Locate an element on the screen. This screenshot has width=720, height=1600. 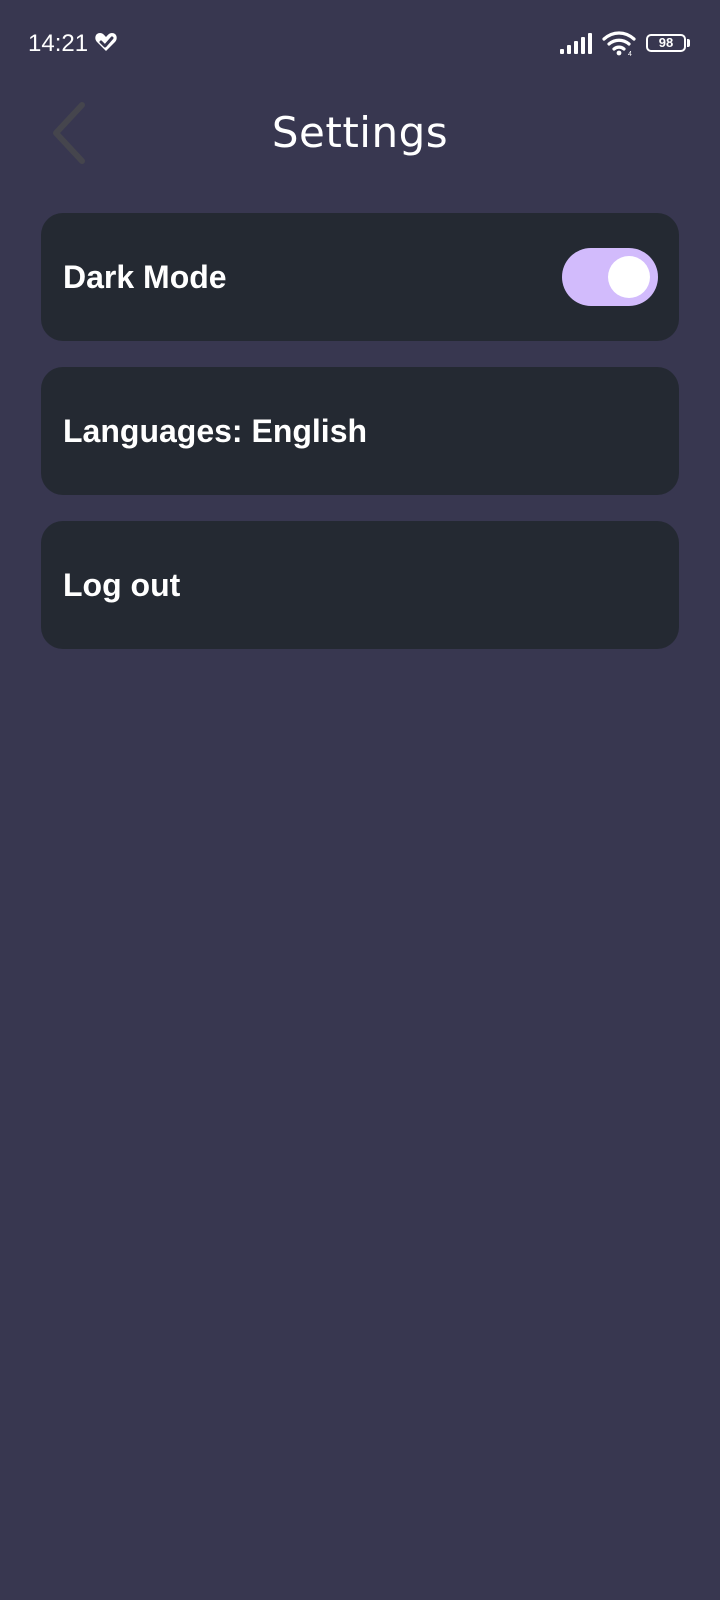
languages-label: Languages: English is located at coordinates (215, 430).